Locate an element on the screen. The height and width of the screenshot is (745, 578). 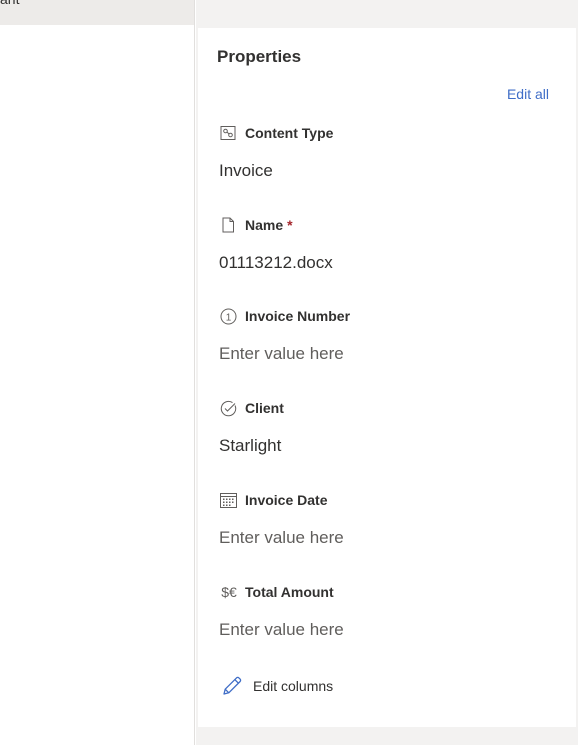
content-type-icon is located at coordinates (228, 133).